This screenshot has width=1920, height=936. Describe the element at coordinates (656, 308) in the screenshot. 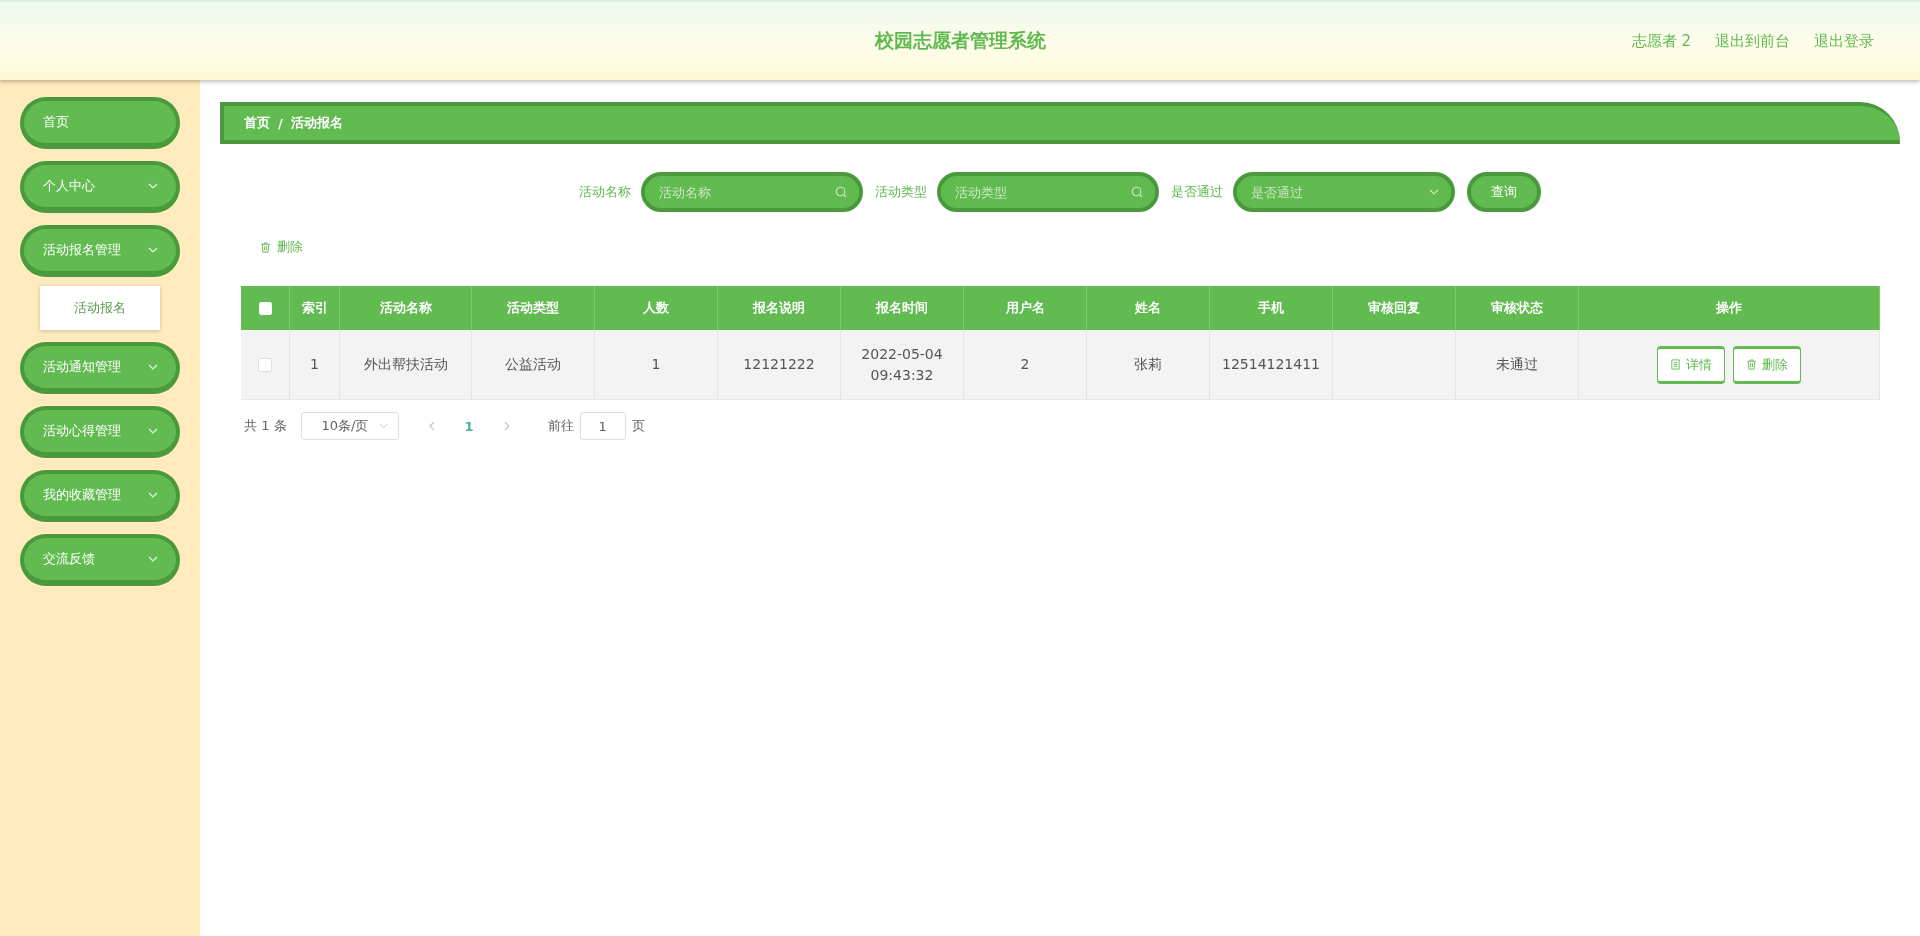

I see `column-header: 人数` at that location.